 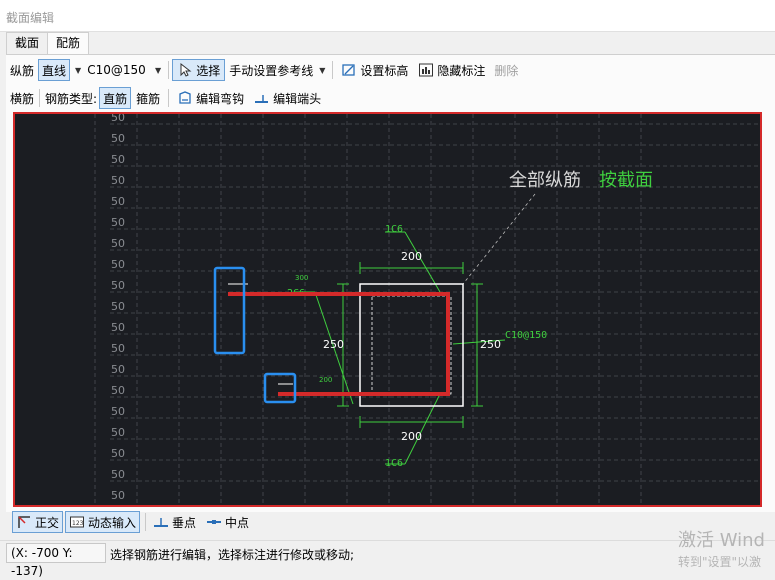 What do you see at coordinates (186, 69) in the screenshot?
I see `cursor-arrow-icon` at bounding box center [186, 69].